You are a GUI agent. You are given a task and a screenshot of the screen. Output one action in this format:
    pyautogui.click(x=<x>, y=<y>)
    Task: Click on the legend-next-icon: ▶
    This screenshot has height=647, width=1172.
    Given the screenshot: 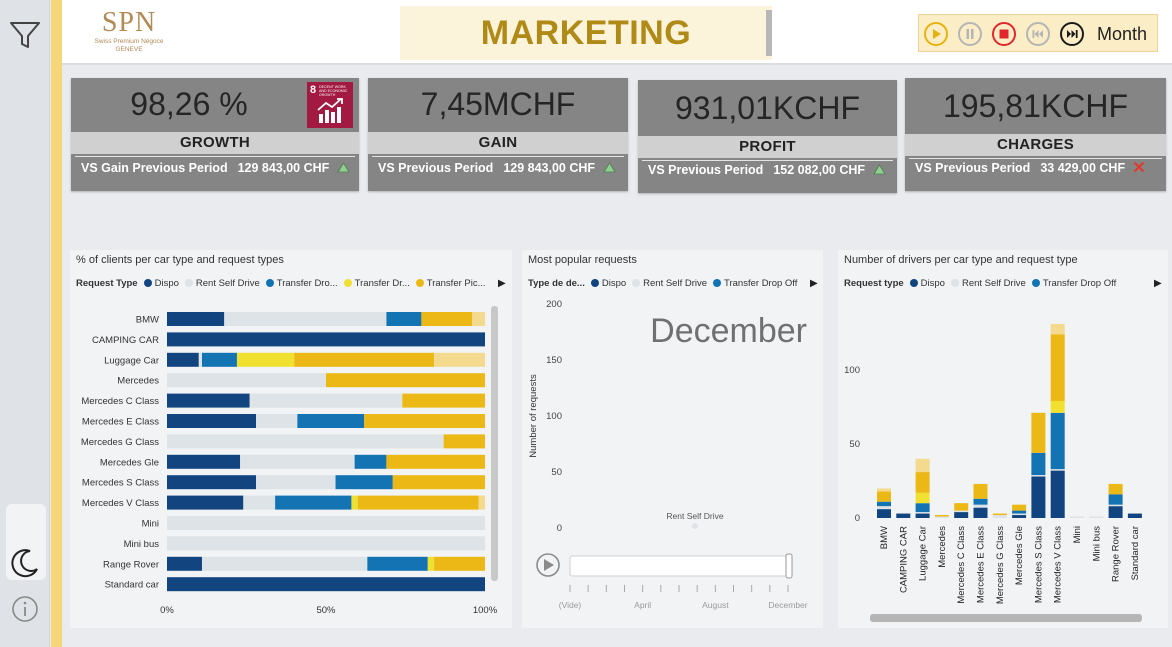 What is the action you would take?
    pyautogui.click(x=502, y=283)
    